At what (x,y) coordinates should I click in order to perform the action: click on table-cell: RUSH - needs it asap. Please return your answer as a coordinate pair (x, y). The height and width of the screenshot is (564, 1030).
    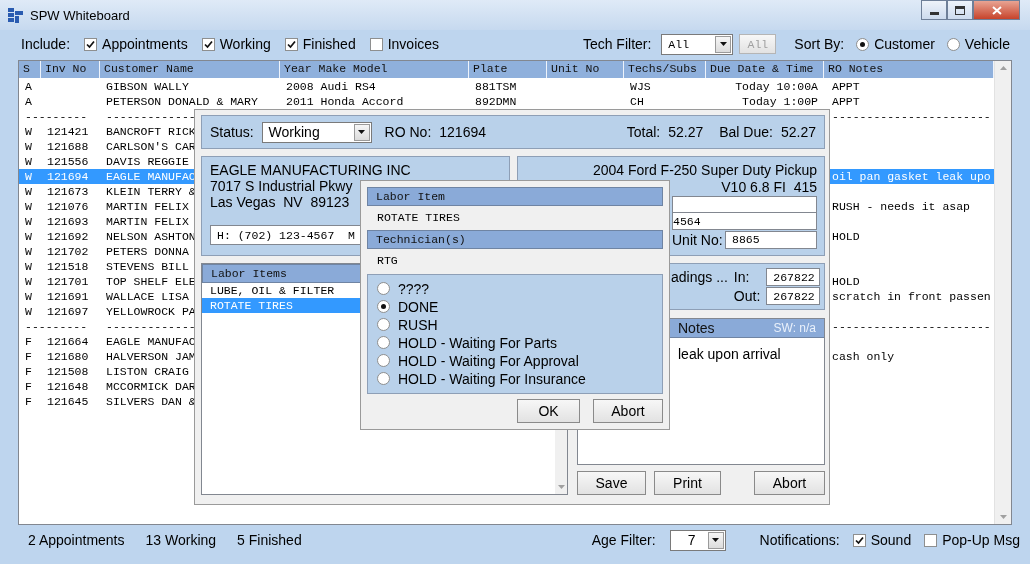
    Looking at the image, I should click on (901, 206).